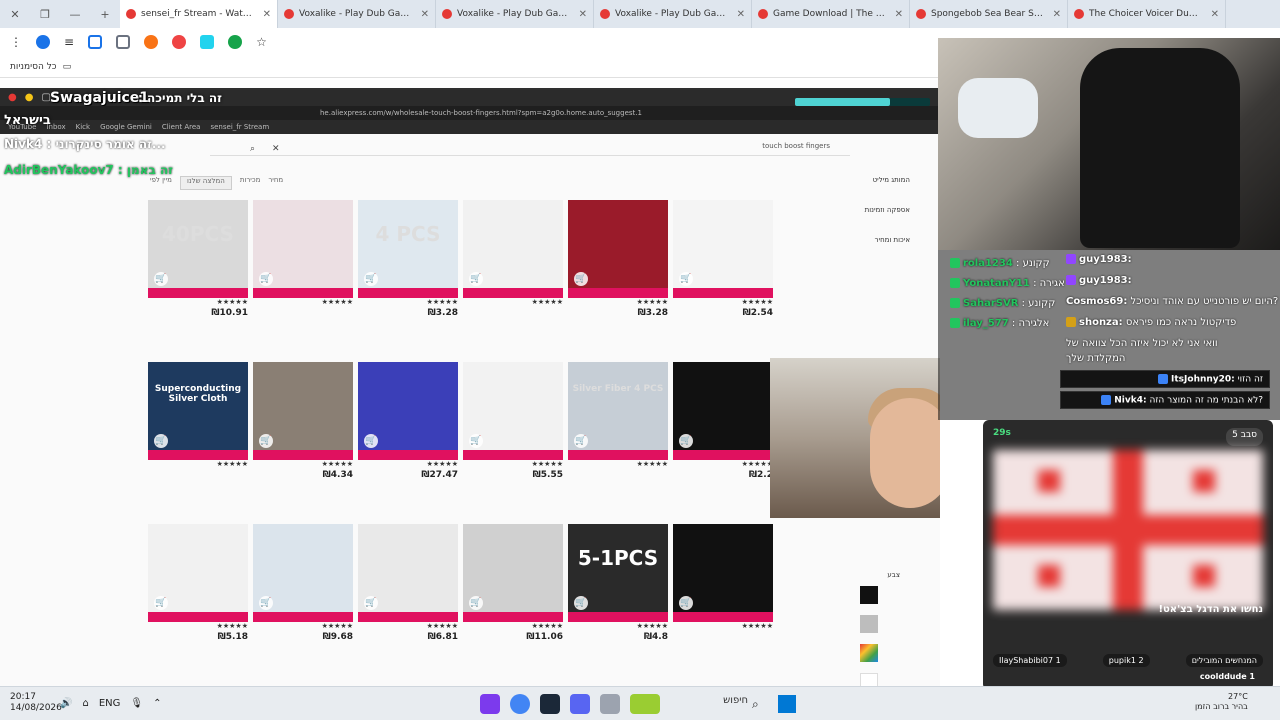  Describe the element at coordinates (855, 240) in the screenshot. I see `filter-section-2: איכות ומחיר` at that location.